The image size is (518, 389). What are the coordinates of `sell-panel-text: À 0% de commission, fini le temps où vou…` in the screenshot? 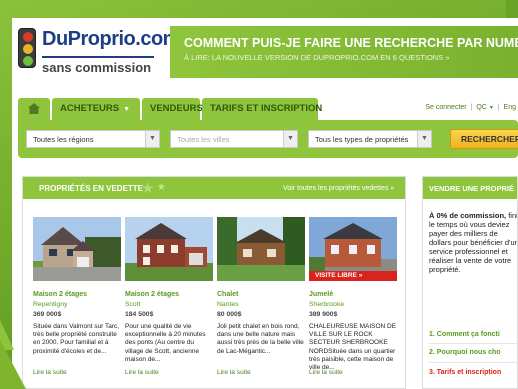 It's located at (473, 242).